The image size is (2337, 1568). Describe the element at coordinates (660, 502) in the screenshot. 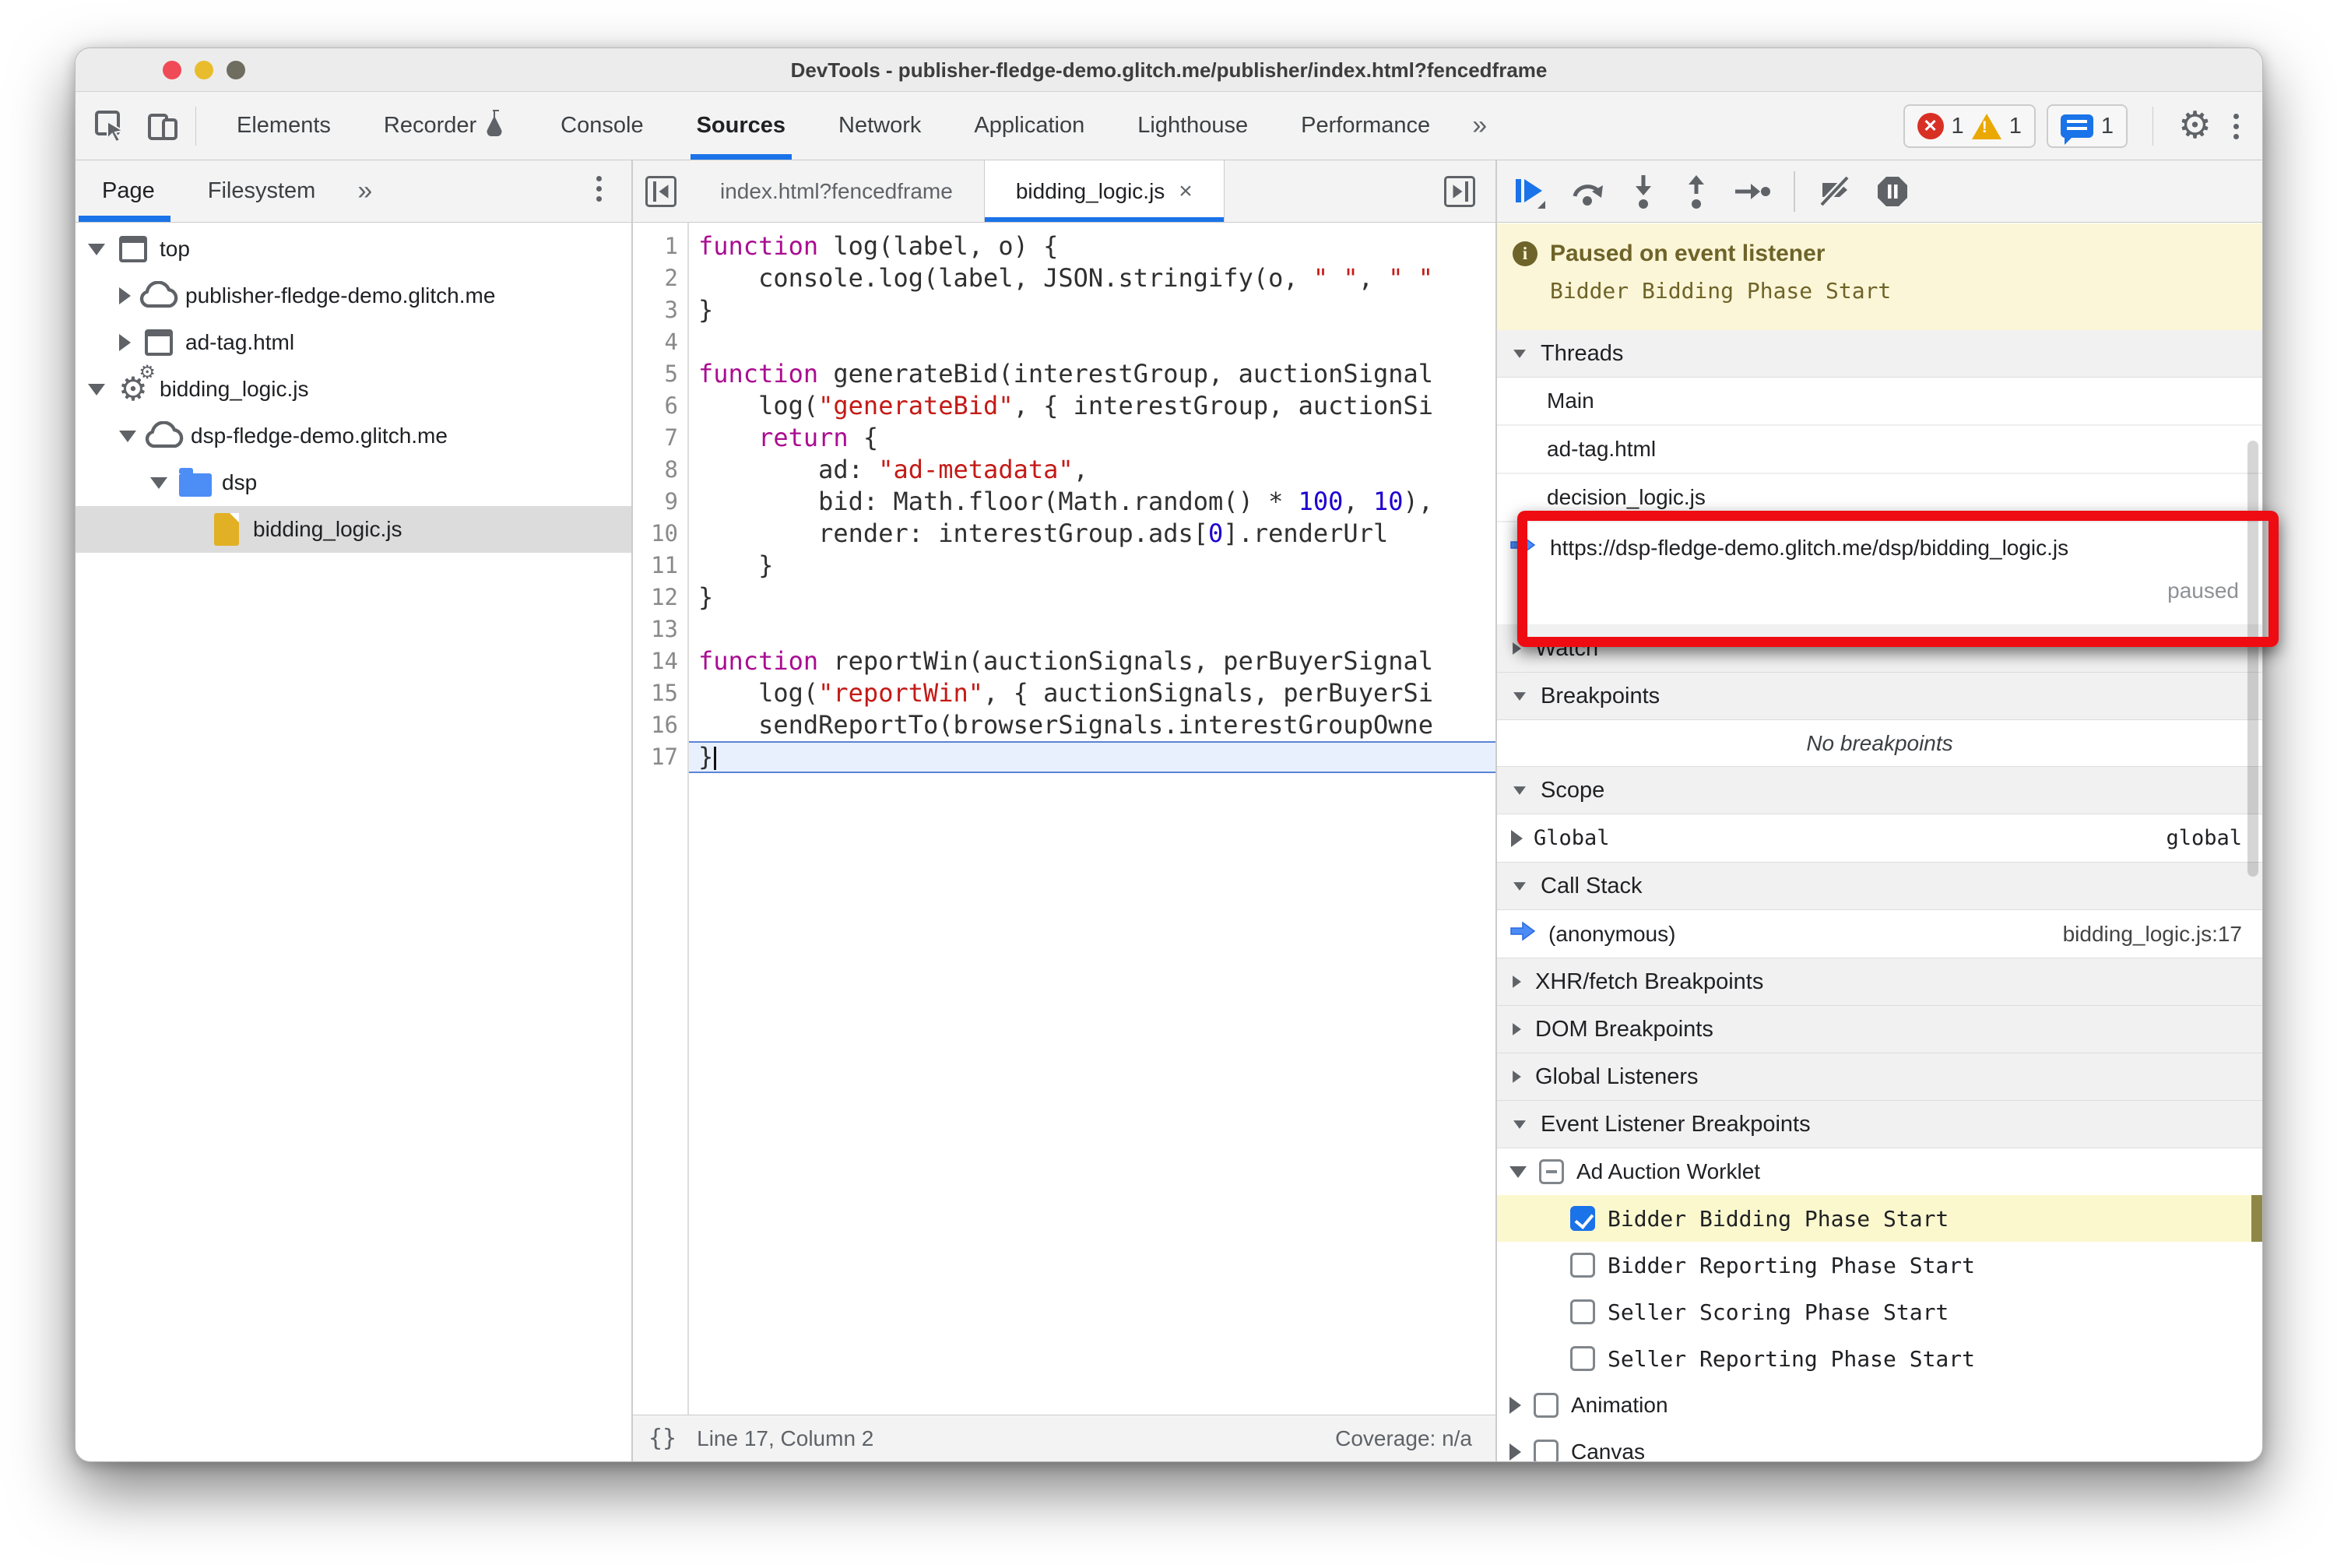

I see `line-number: 9` at that location.